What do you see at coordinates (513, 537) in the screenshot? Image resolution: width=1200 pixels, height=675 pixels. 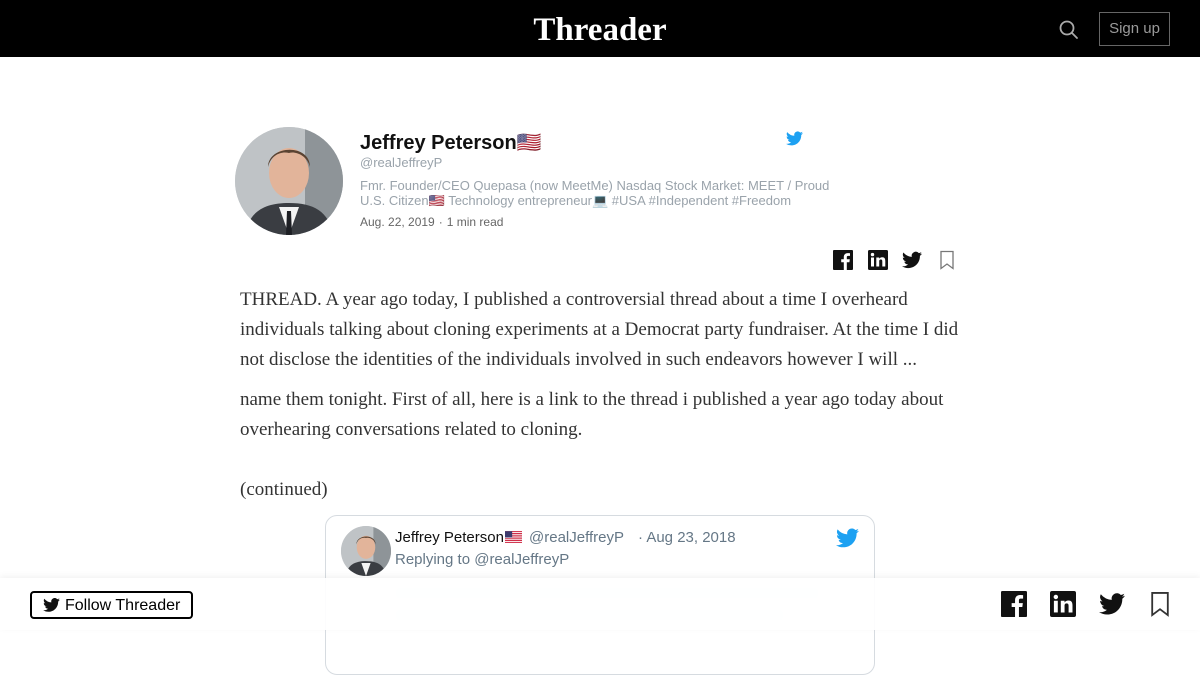 I see `us-flag-icon` at bounding box center [513, 537].